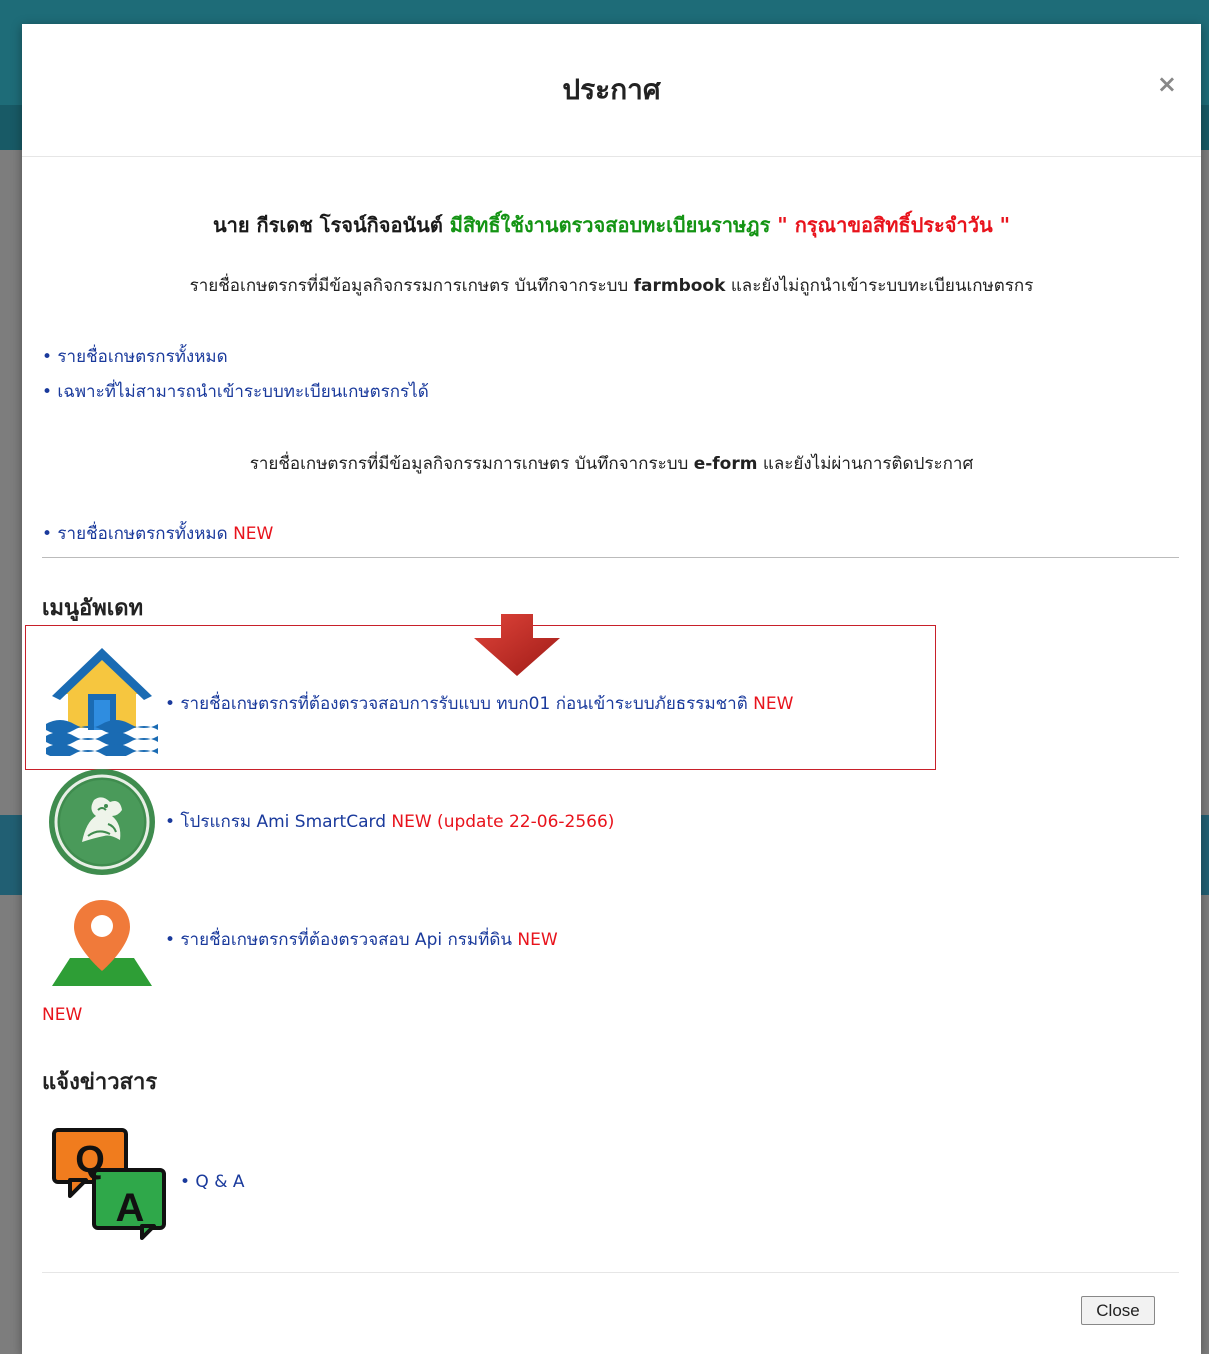  What do you see at coordinates (62, 1015) in the screenshot?
I see `new-badge: NEW` at bounding box center [62, 1015].